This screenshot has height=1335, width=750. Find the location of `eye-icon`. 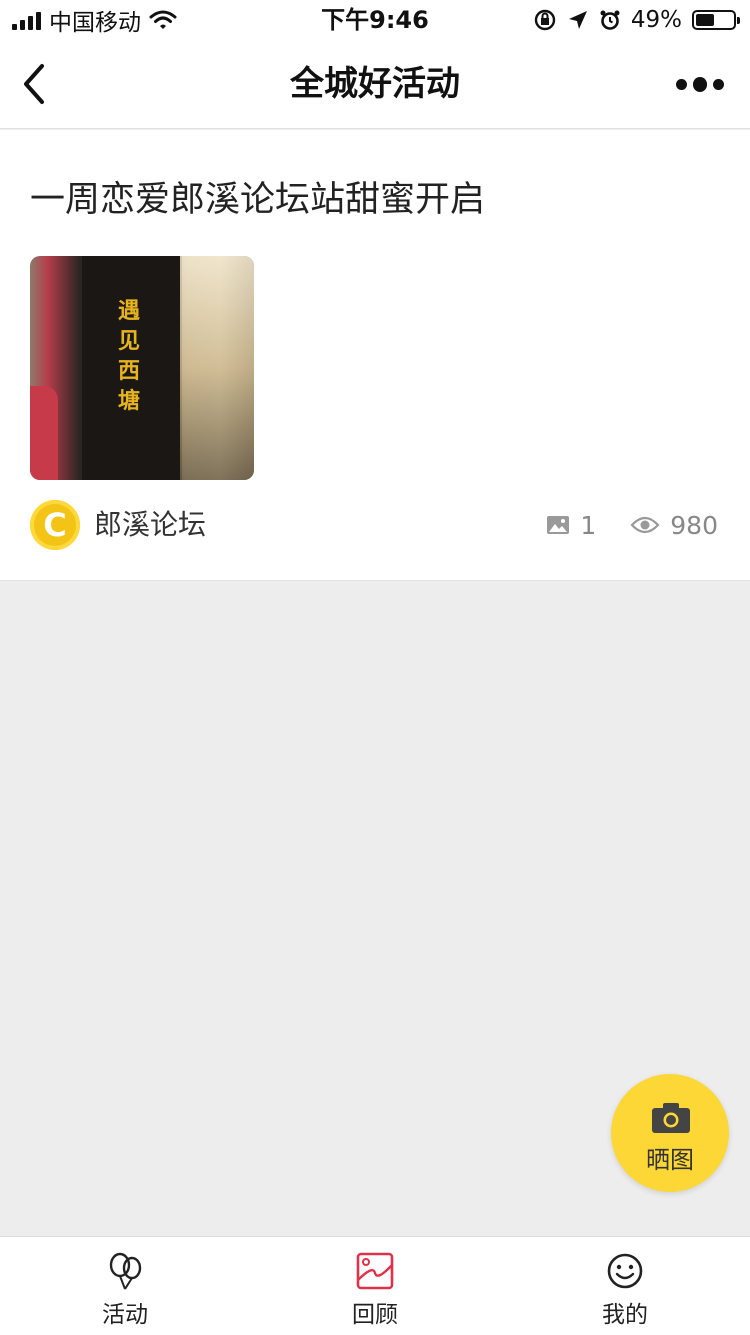

eye-icon is located at coordinates (645, 525).